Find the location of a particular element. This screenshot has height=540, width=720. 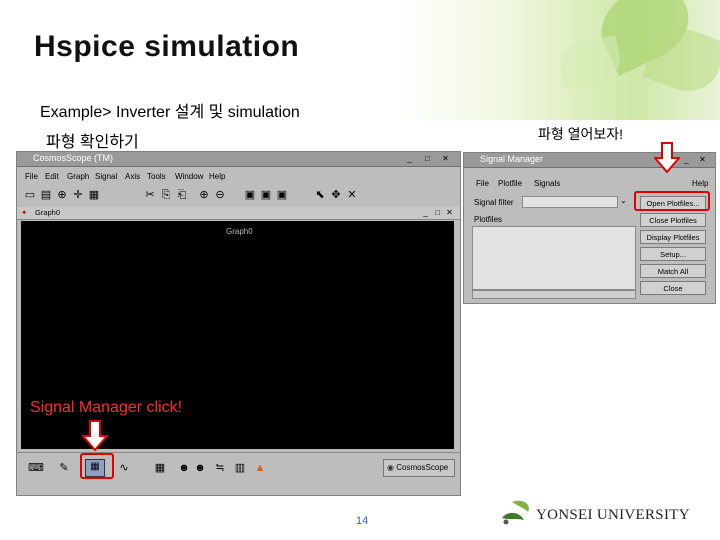

marker-icon: ✕ is located at coordinates (352, 195).